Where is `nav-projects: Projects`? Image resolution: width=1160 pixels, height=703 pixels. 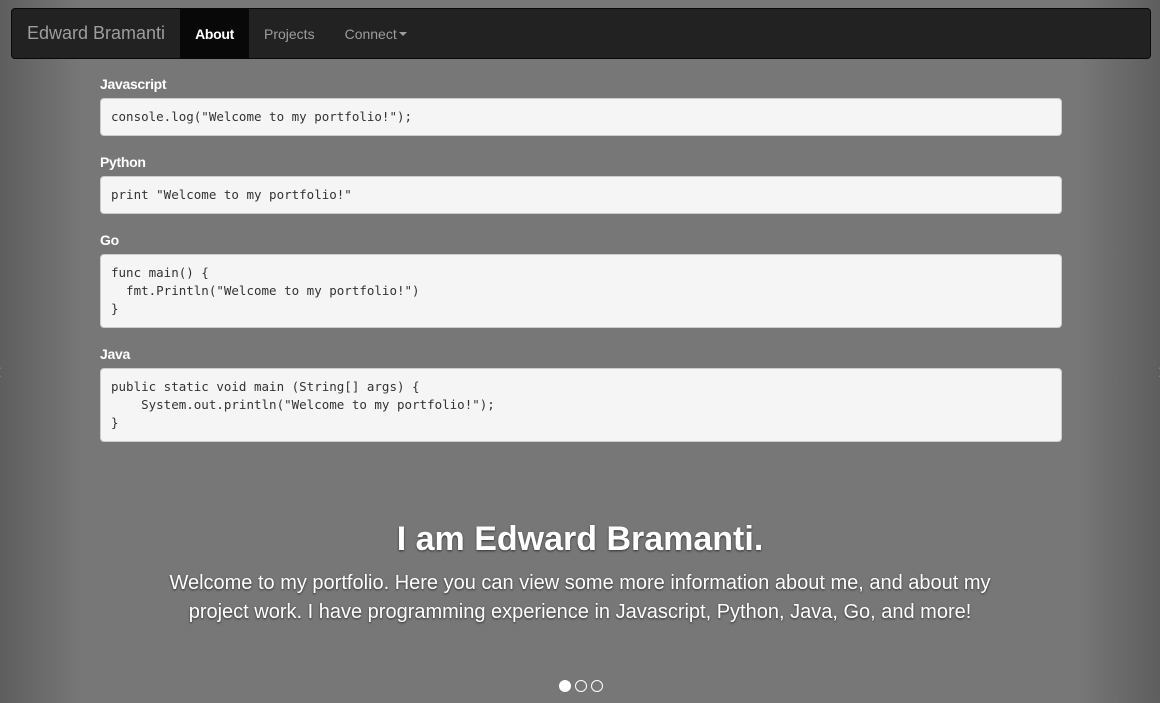
nav-projects: Projects is located at coordinates (289, 33).